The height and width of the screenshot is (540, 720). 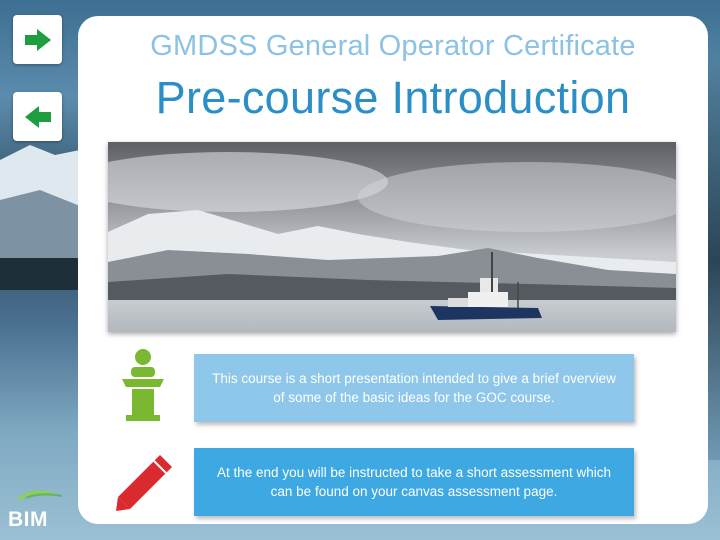 What do you see at coordinates (393, 46) in the screenshot?
I see `course-subtitle: GMDSS General Operator Certificate` at bounding box center [393, 46].